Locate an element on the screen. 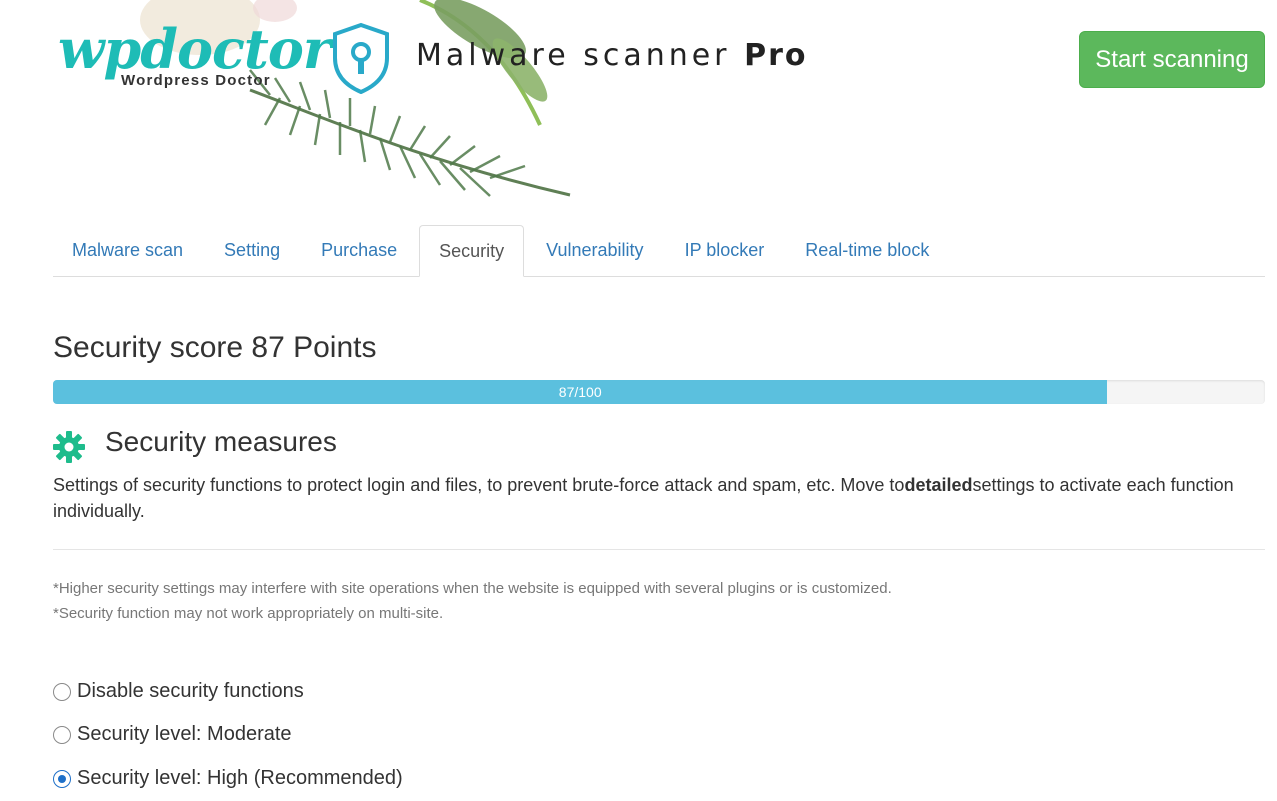  level-option-label: Security level: High (Recommended) is located at coordinates (240, 778).